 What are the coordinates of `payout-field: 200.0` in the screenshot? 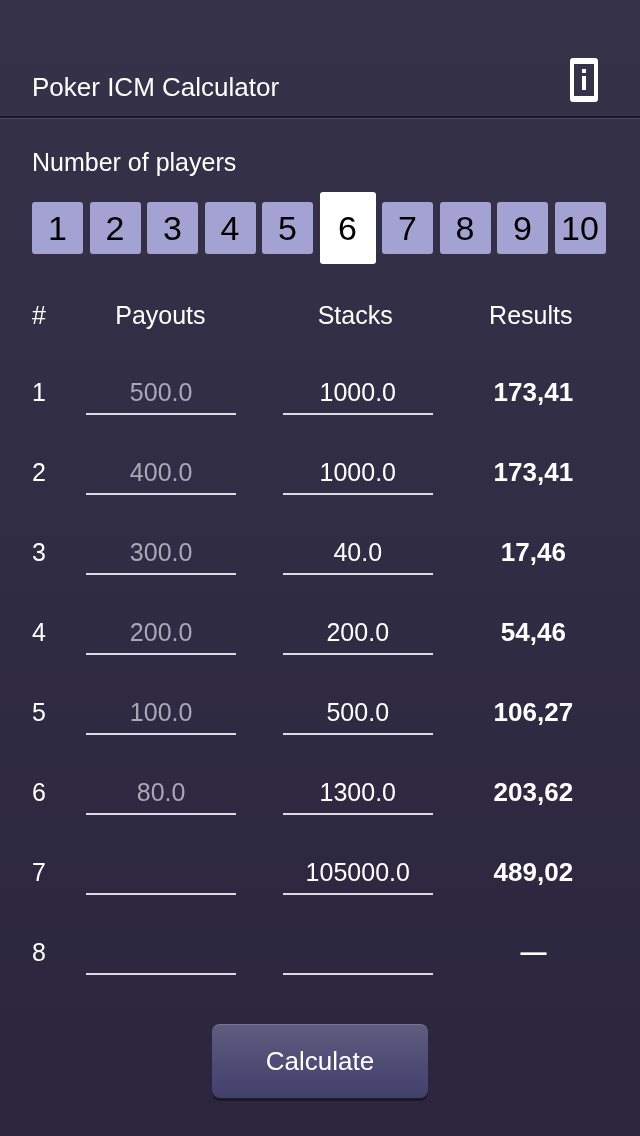 It's located at (161, 632).